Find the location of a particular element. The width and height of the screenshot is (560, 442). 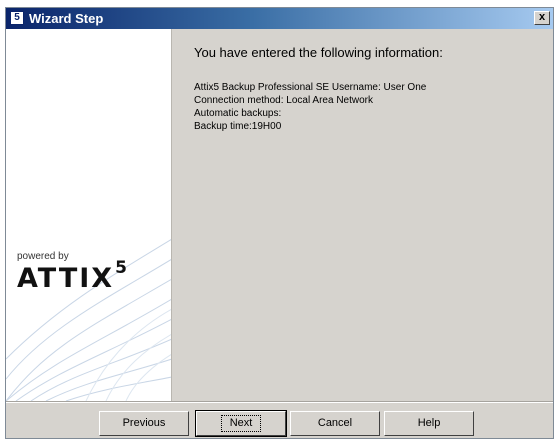

help-button: Help is located at coordinates (429, 423).